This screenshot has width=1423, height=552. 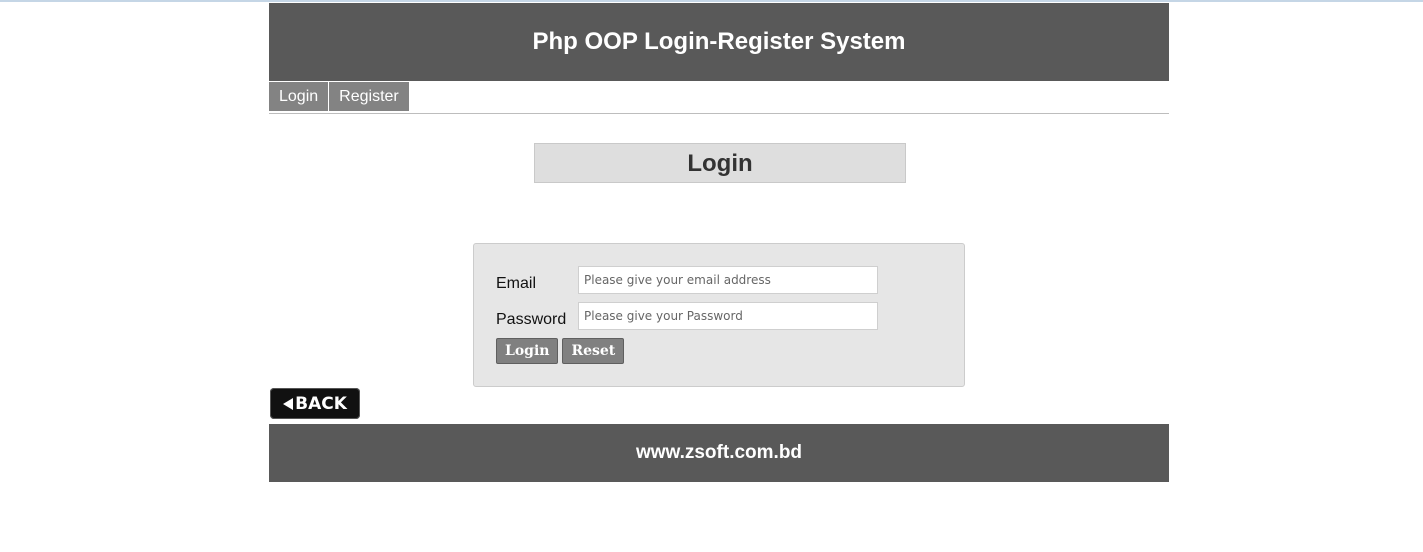 I want to click on site-title: Php OOP Login-Register System, so click(x=719, y=41).